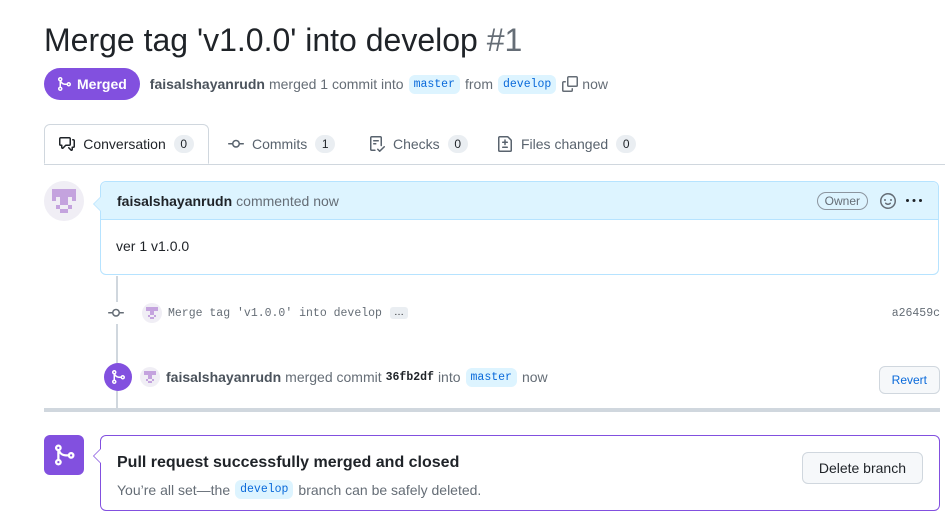 The width and height of the screenshot is (945, 526). I want to click on tab-files-changed: Files changed 0, so click(567, 144).